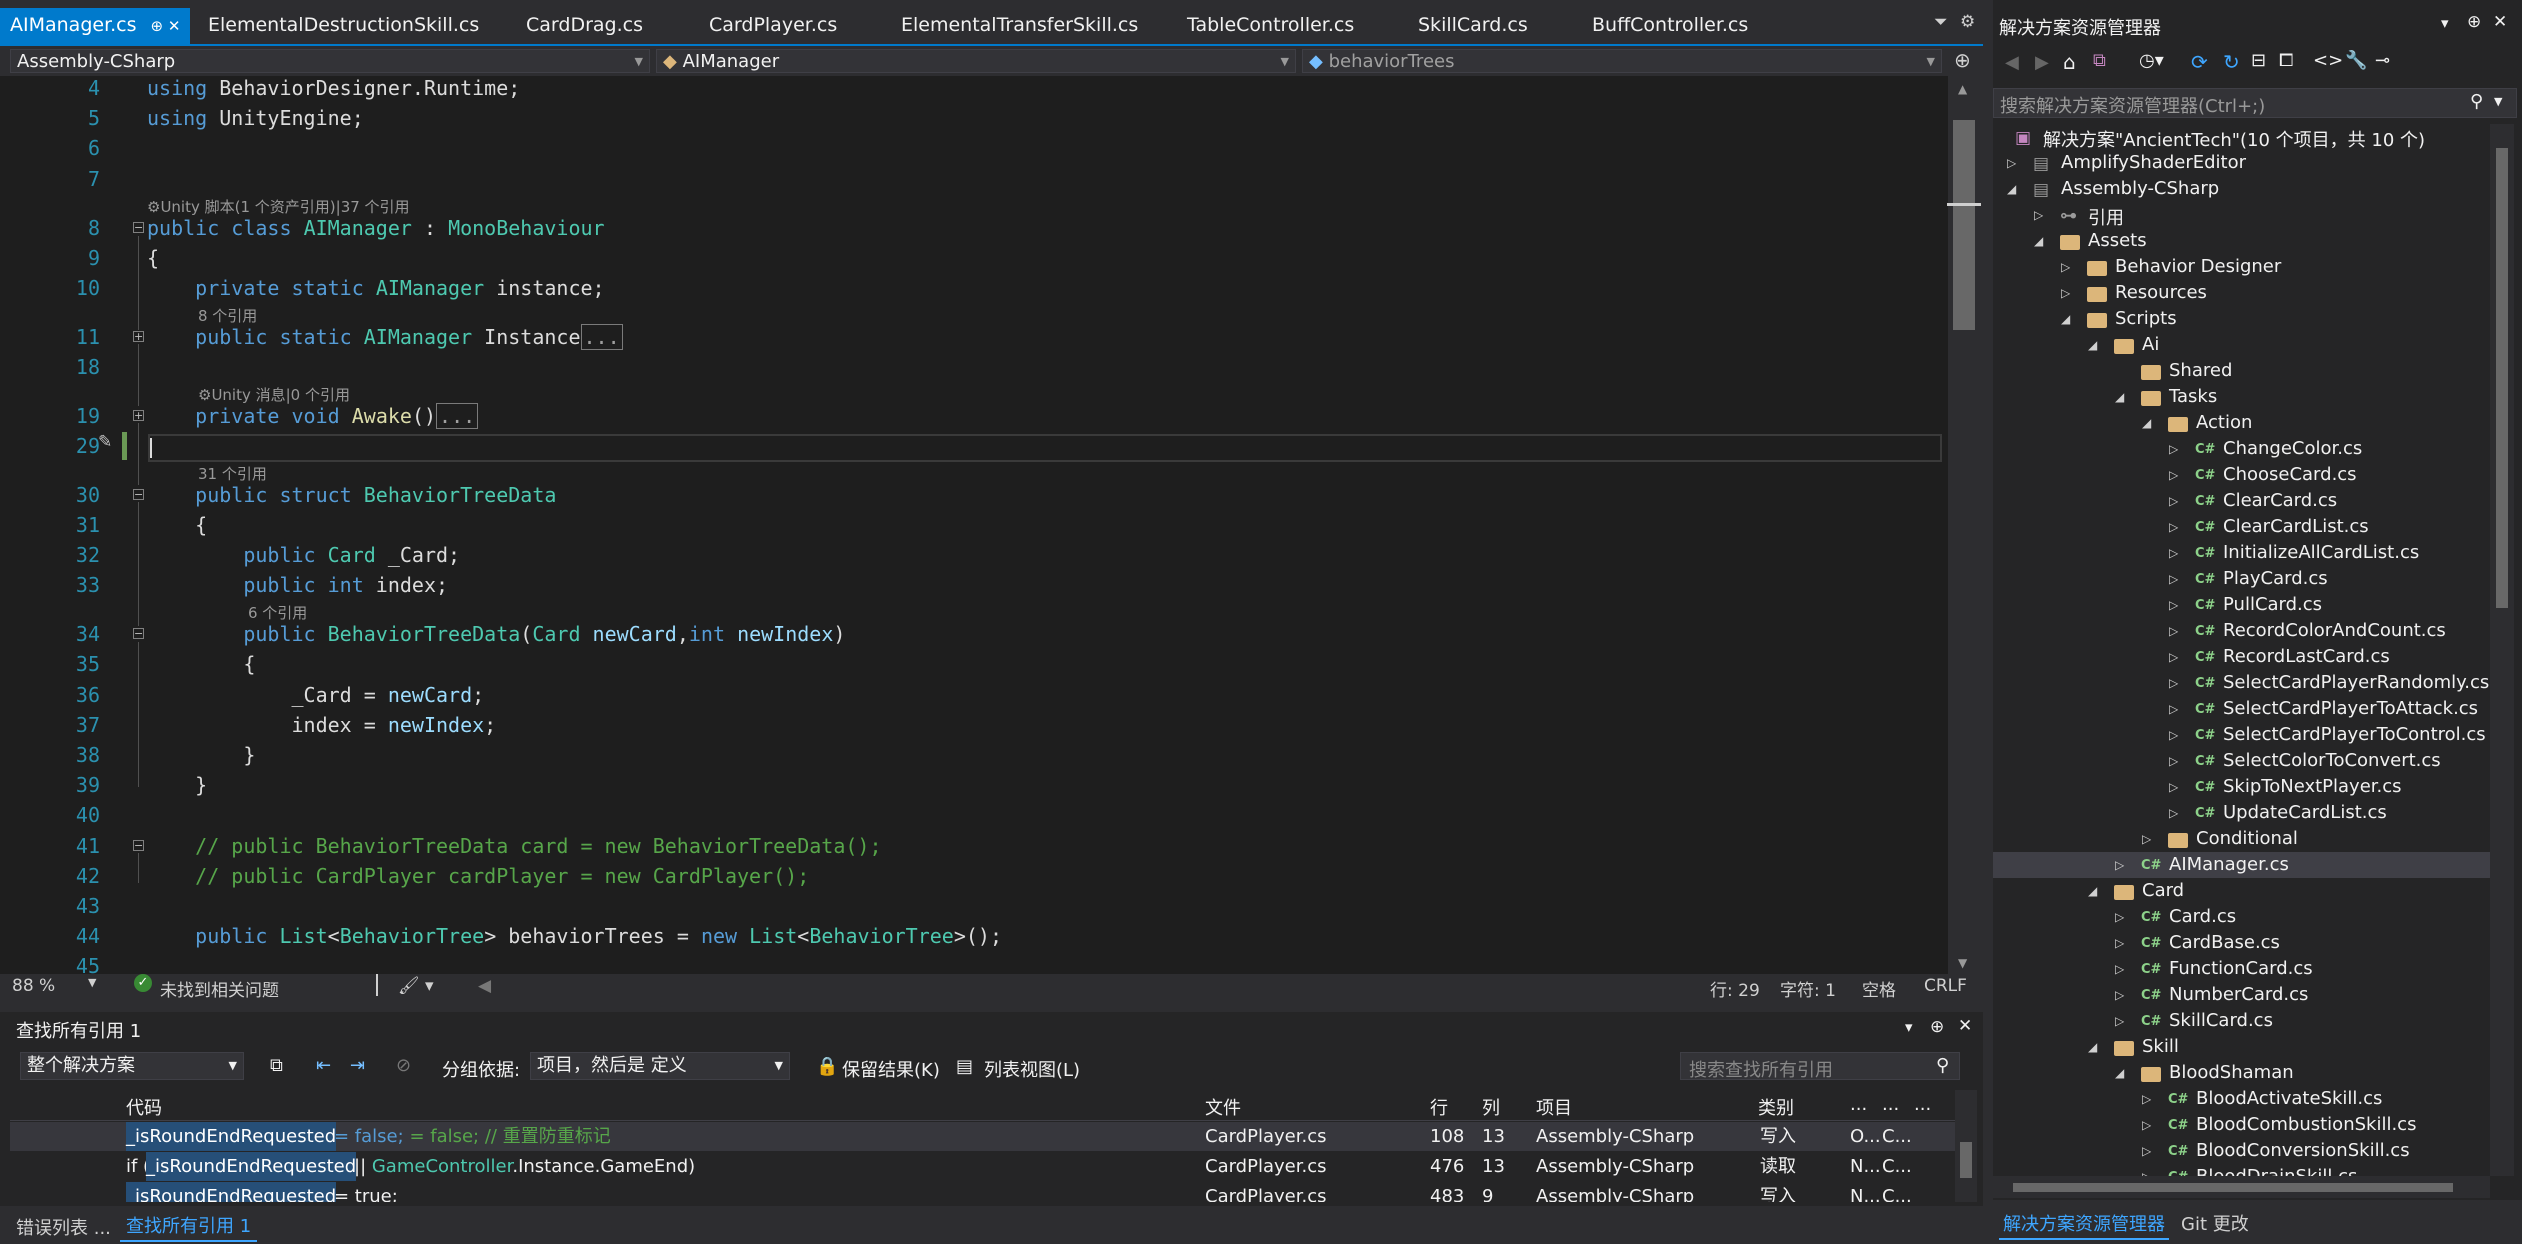 The width and height of the screenshot is (2522, 1244). What do you see at coordinates (1941, 22) in the screenshot?
I see `tab-list-dropdown-icon: ⏷` at bounding box center [1941, 22].